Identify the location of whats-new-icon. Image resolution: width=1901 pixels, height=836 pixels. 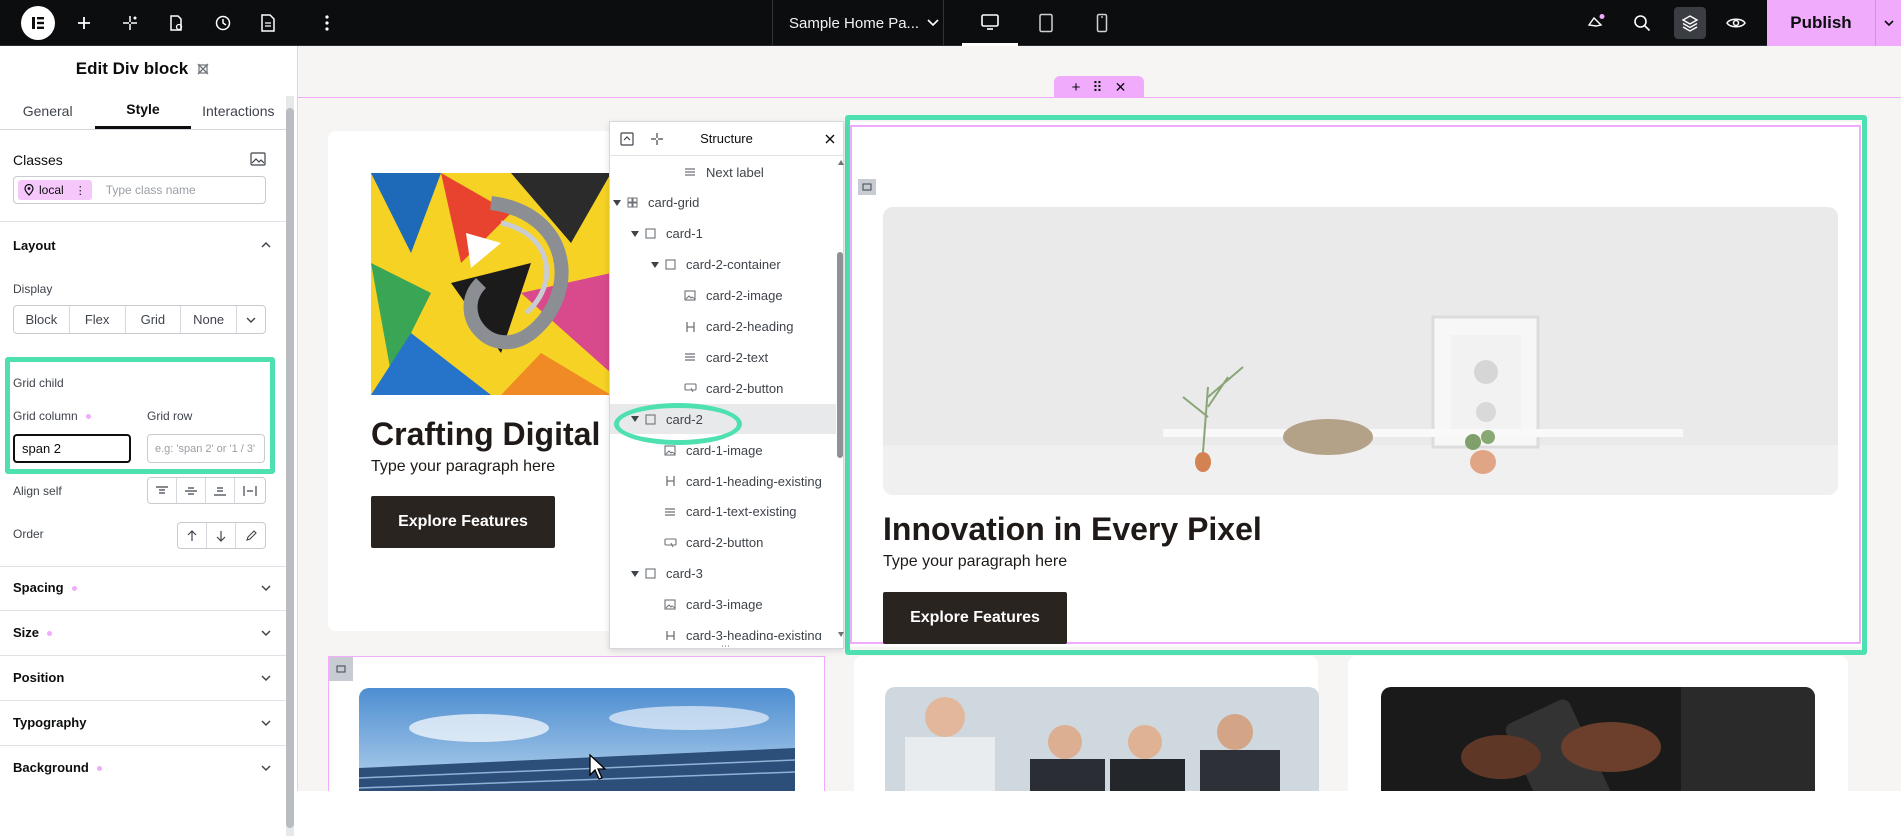
(1596, 23).